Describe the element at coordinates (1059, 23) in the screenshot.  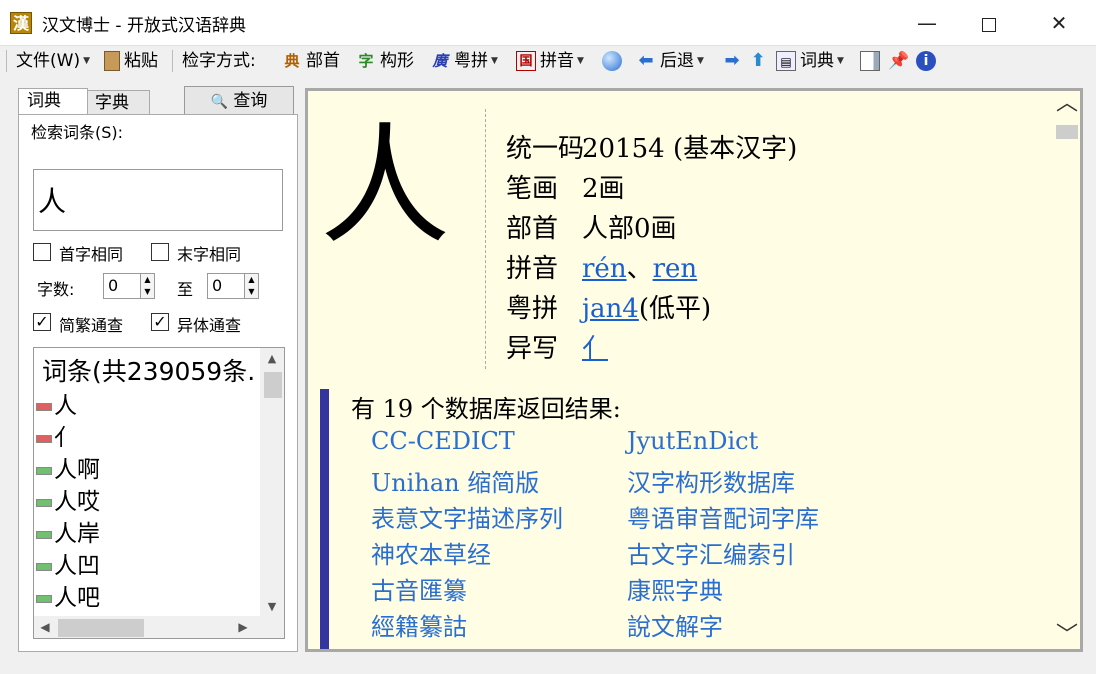
I see `close-button: ✕` at that location.